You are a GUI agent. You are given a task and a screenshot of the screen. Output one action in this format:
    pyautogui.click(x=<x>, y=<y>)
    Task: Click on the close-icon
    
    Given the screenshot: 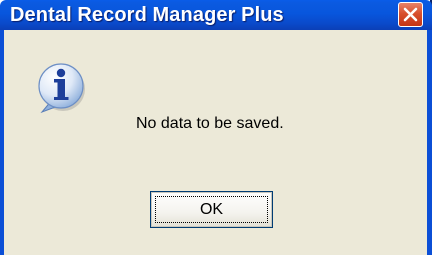 What is the action you would take?
    pyautogui.click(x=410, y=14)
    